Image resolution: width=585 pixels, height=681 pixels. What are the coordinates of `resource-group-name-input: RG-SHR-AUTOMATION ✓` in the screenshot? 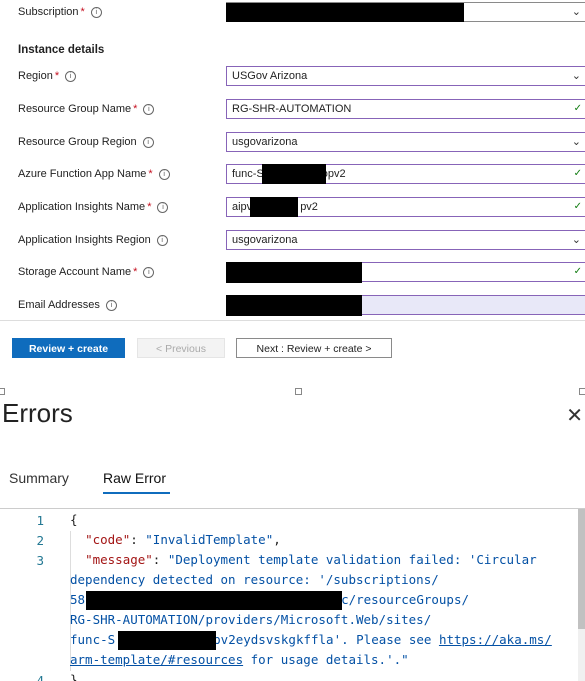 It's located at (405, 109).